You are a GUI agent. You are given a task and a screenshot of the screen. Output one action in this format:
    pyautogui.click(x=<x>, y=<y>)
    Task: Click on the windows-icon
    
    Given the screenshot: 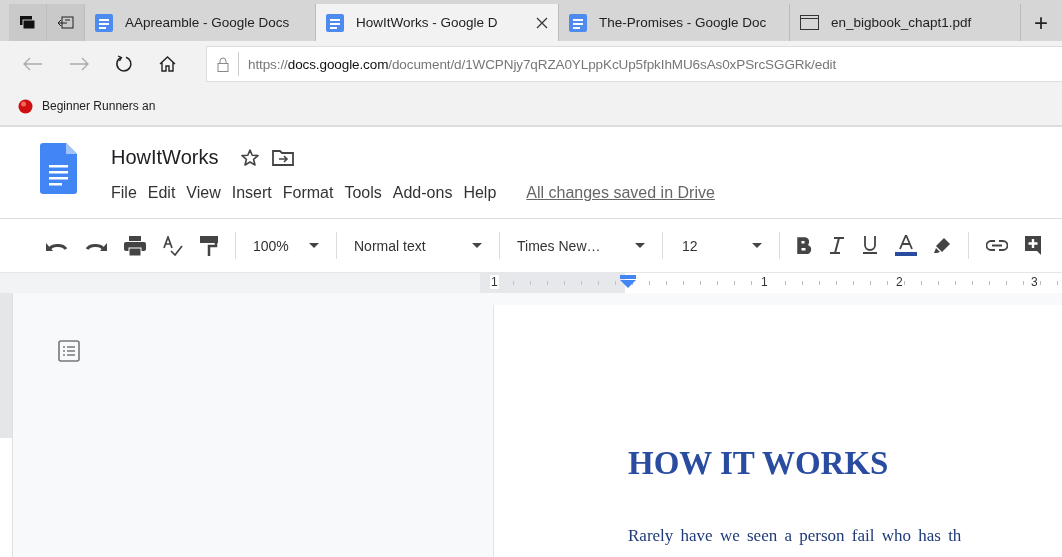 What is the action you would take?
    pyautogui.click(x=27, y=22)
    